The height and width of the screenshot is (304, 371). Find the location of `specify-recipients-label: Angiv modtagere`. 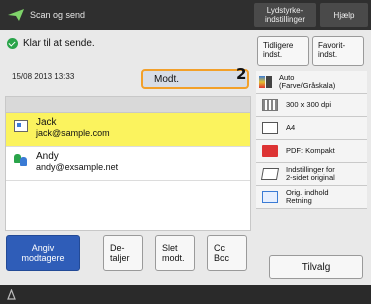

specify-recipients-label: Angiv modtagere is located at coordinates (43, 253).